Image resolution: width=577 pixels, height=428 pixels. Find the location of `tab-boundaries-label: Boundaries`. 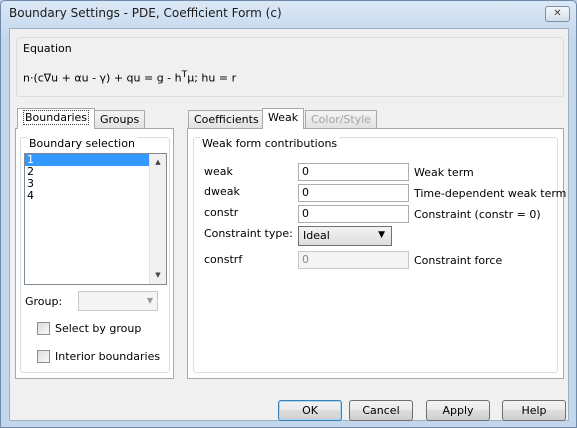

tab-boundaries-label: Boundaries is located at coordinates (56, 117).